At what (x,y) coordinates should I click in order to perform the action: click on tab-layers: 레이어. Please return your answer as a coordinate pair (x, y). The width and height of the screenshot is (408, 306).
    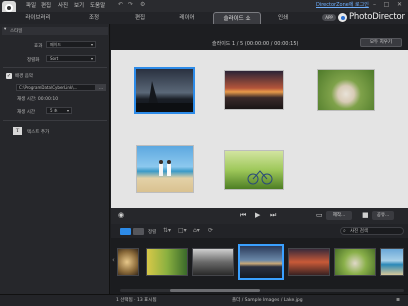
    Looking at the image, I should click on (187, 18).